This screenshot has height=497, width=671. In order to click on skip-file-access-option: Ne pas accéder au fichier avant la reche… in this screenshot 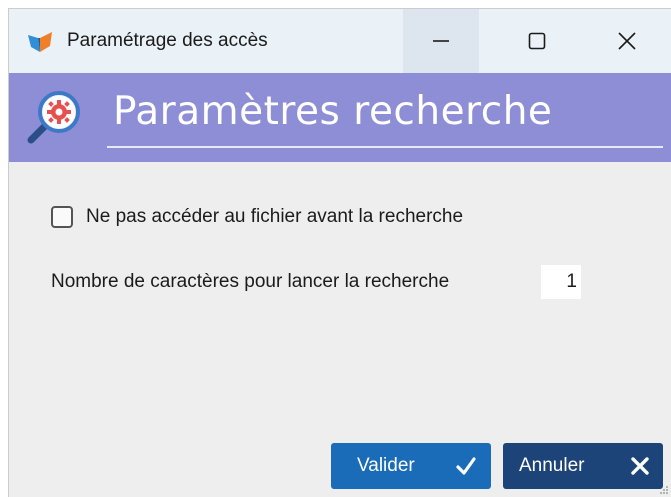, I will do `click(257, 217)`.